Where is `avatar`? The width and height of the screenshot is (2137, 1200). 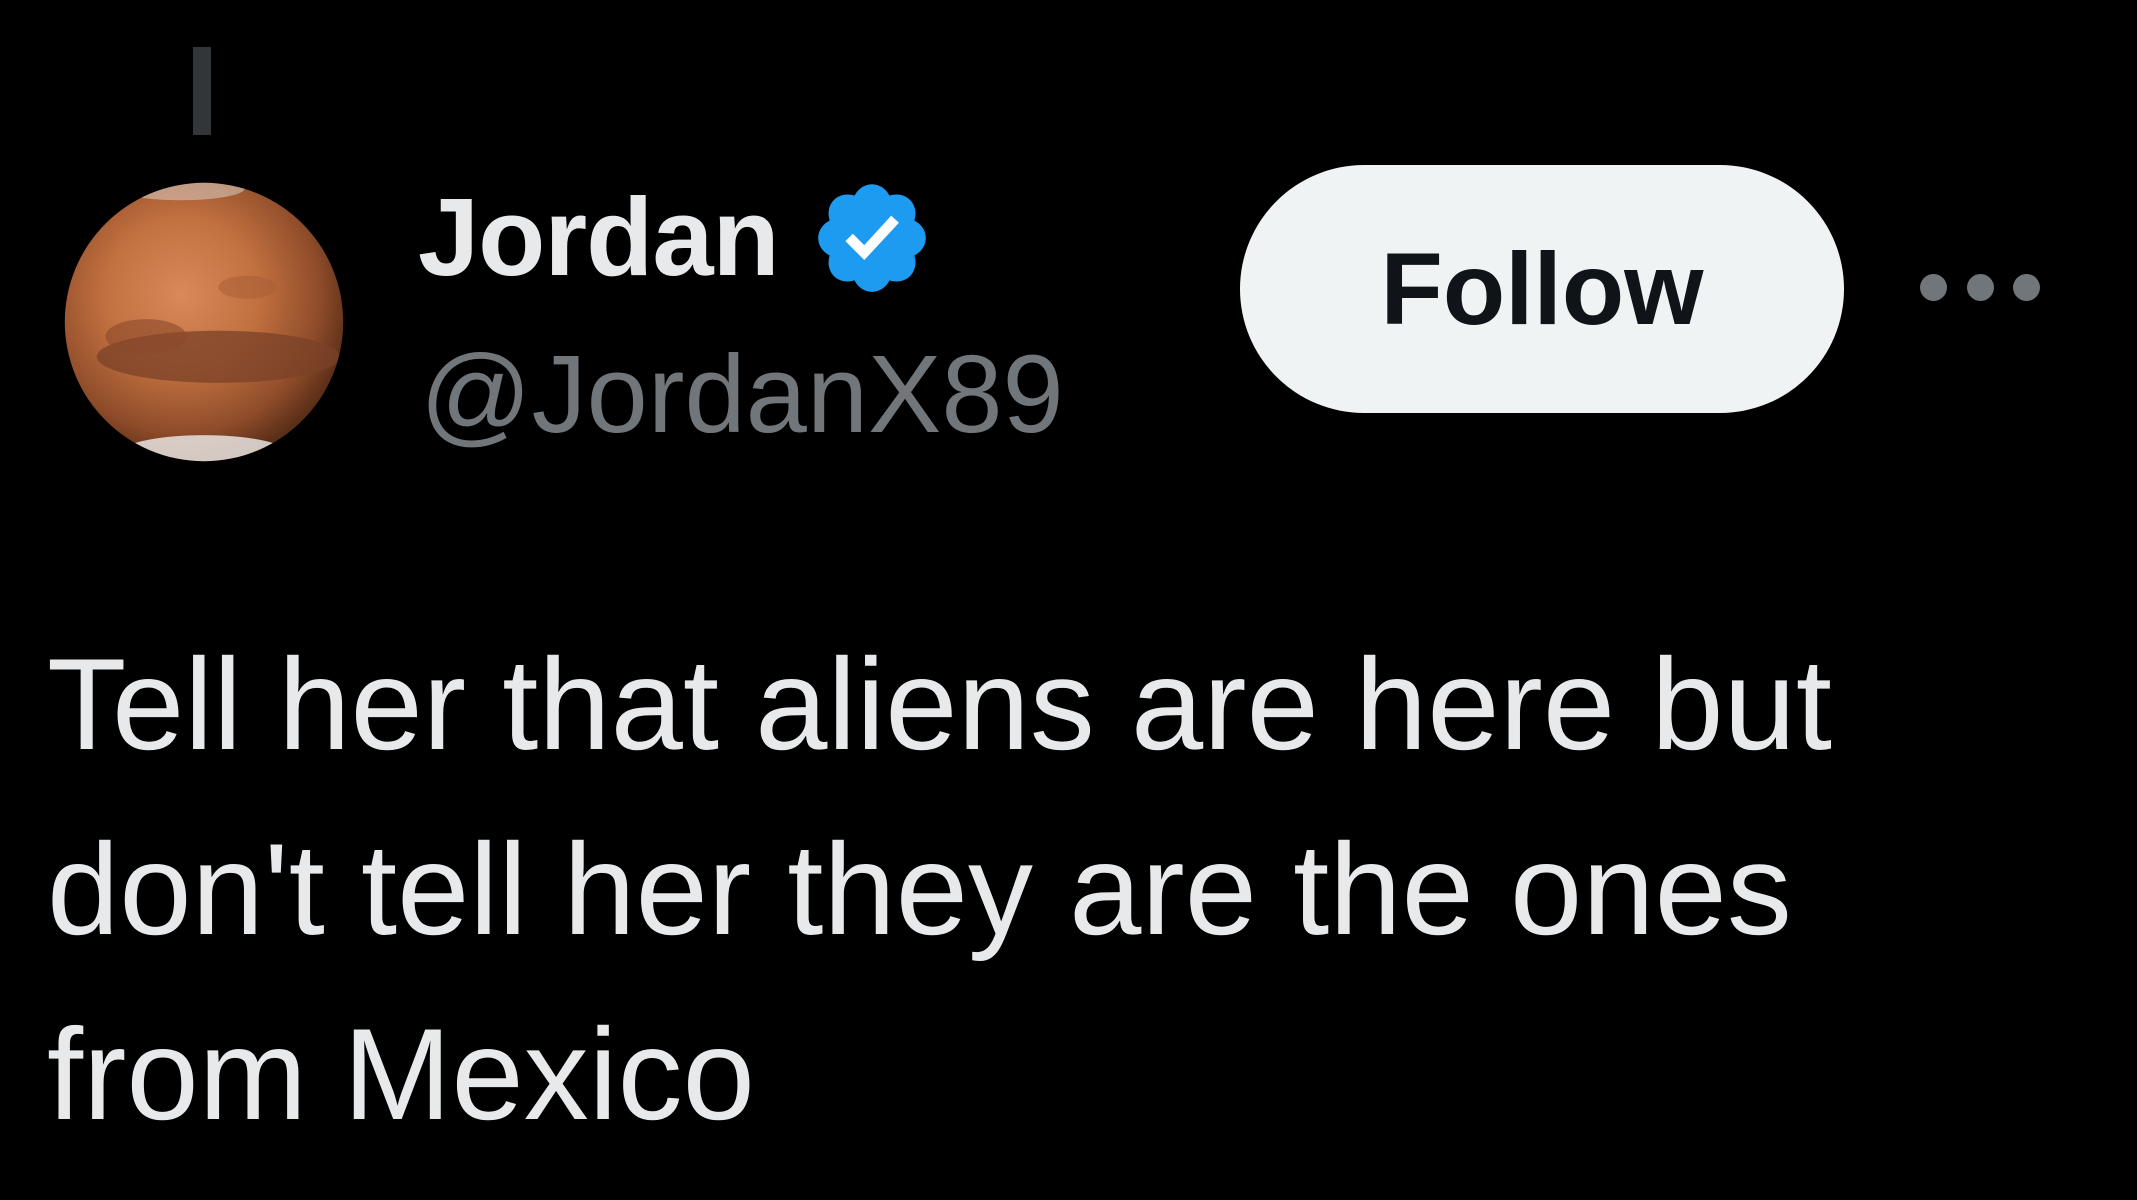
avatar is located at coordinates (204, 322).